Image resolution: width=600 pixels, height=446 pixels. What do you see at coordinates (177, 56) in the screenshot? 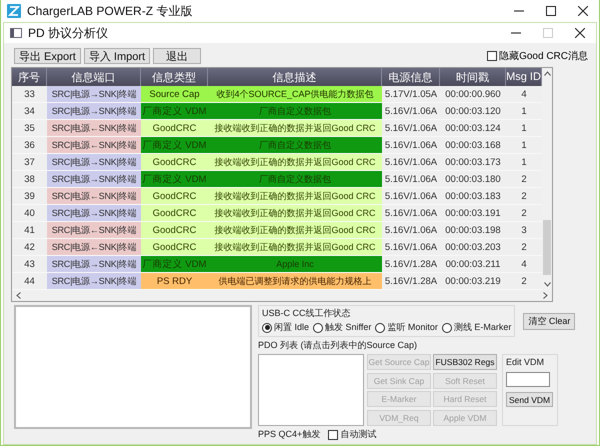
I see `toolbar-button: 退出` at bounding box center [177, 56].